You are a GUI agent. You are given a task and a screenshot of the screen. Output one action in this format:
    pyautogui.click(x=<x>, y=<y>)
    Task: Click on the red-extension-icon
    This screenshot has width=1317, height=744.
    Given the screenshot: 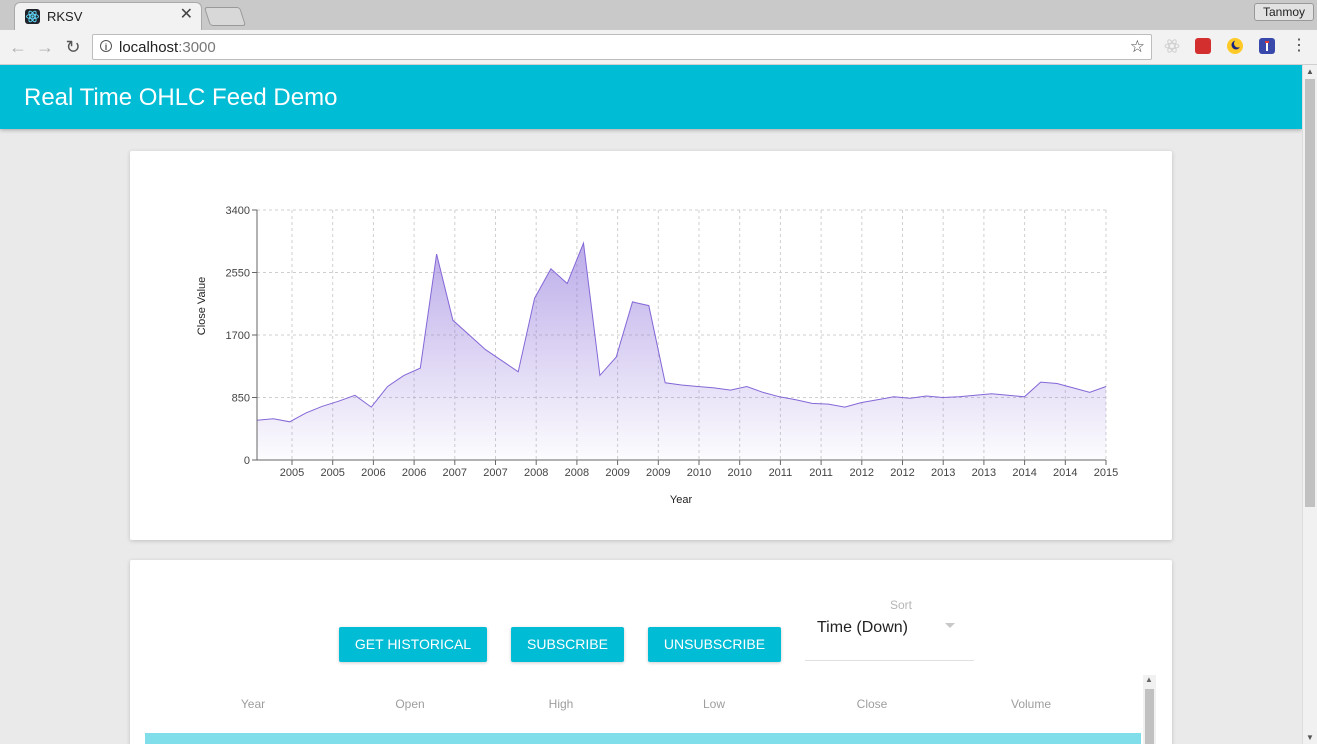 What is the action you would take?
    pyautogui.click(x=1203, y=46)
    